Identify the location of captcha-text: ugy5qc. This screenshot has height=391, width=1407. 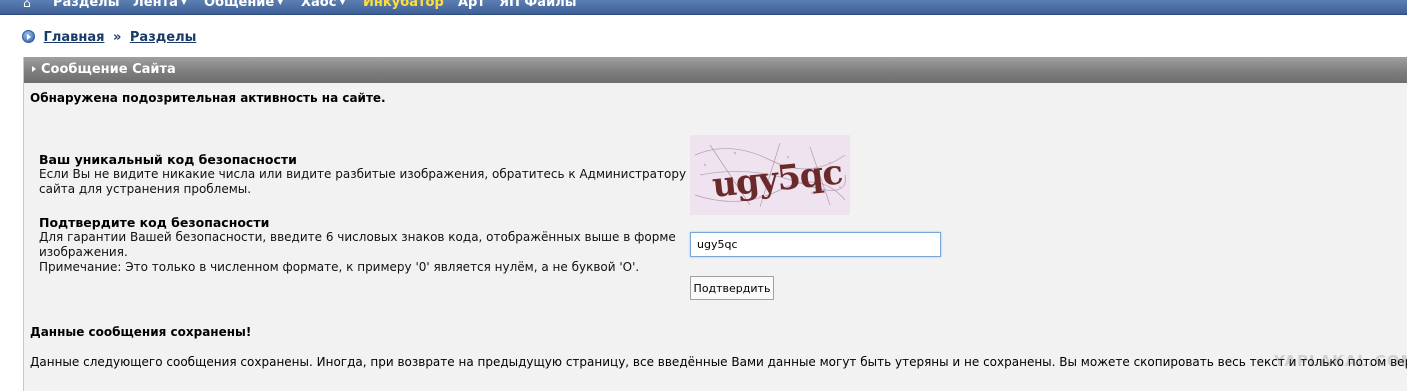
(777, 179).